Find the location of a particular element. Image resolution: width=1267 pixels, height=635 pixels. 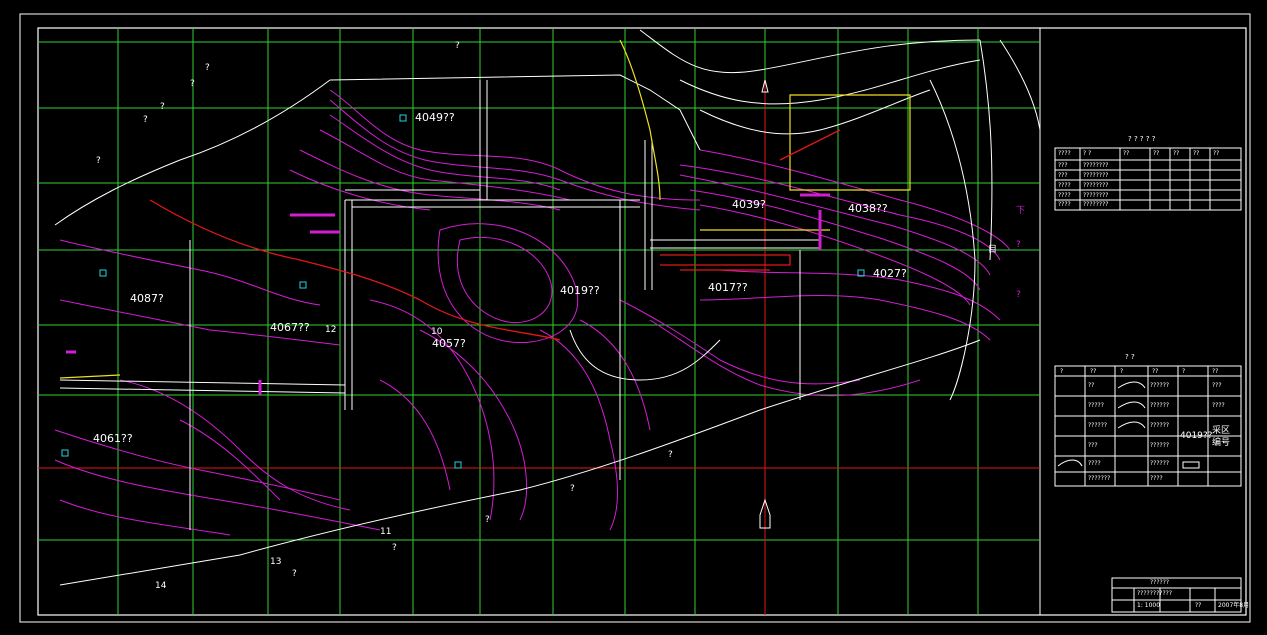

point-number-10: 10 is located at coordinates (437, 332).